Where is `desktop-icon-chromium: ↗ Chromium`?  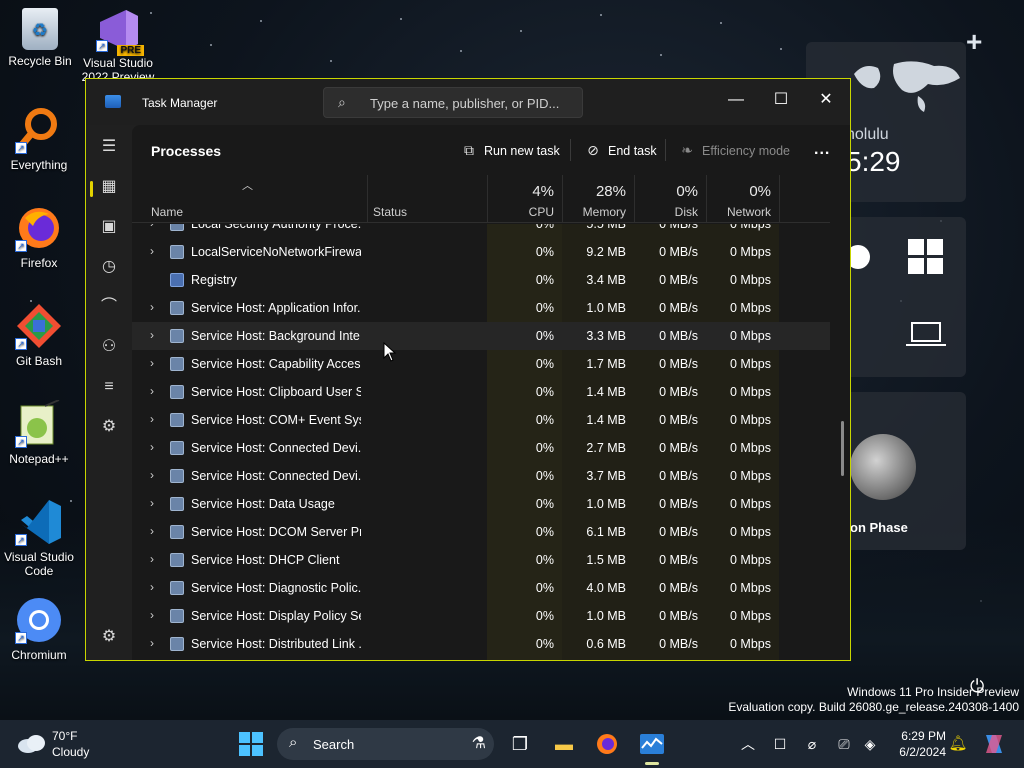
desktop-icon-chromium: ↗ Chromium is located at coordinates (39, 629).